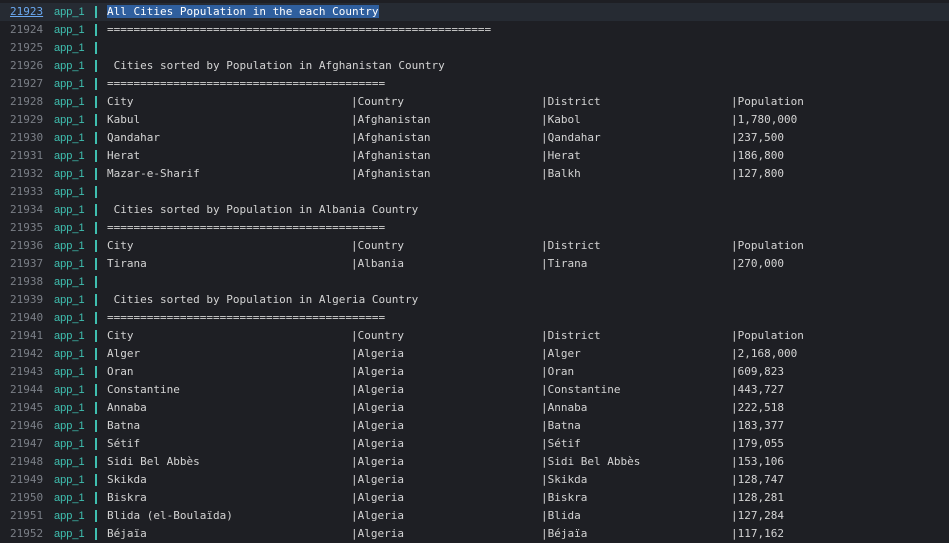  What do you see at coordinates (571, 245) in the screenshot?
I see `table-cell: |District` at bounding box center [571, 245].